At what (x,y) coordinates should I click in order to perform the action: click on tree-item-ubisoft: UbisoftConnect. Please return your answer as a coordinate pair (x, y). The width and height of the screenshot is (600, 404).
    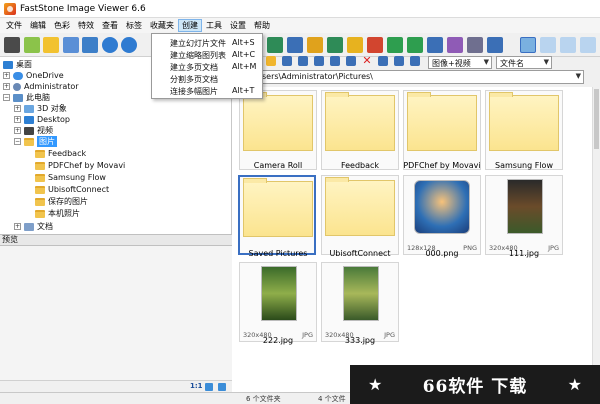
    Looking at the image, I should click on (72, 189).